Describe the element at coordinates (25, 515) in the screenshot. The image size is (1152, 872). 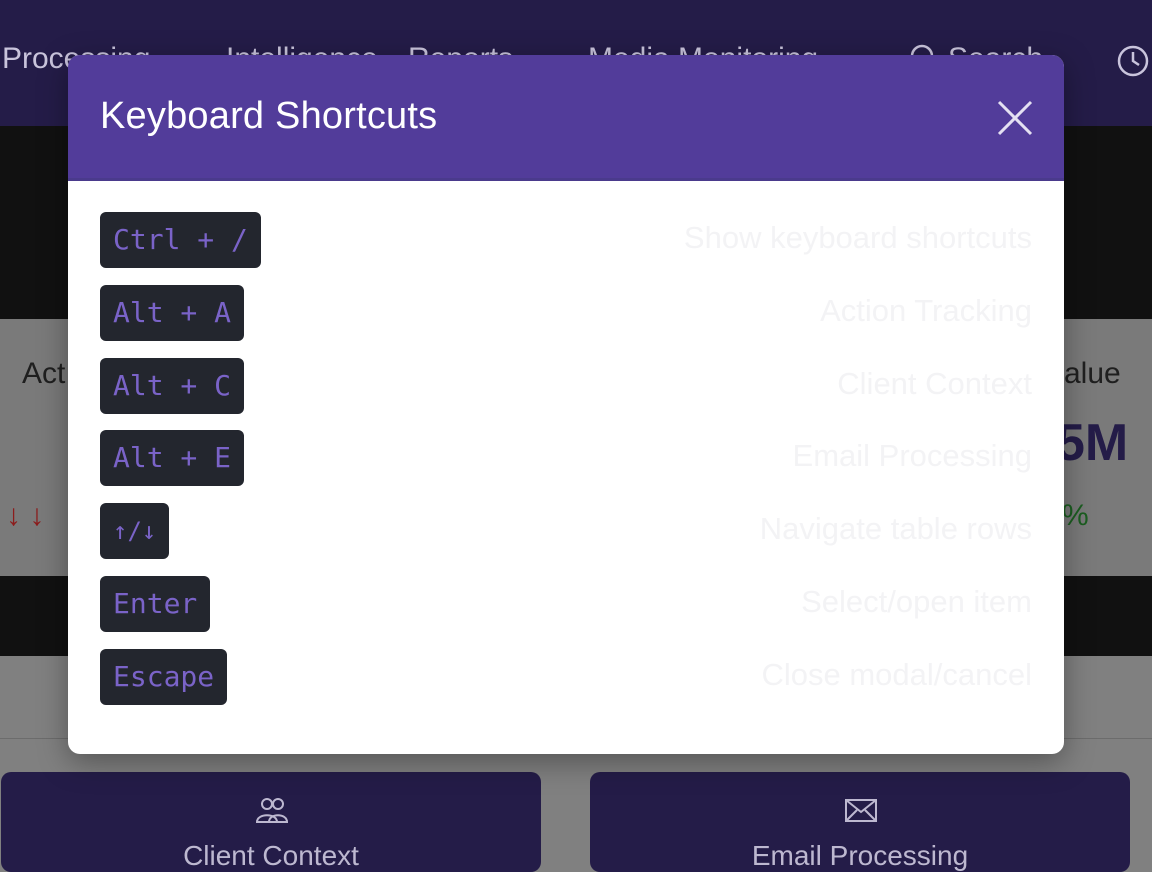
I see `trend-down-icon: ↓ ↓` at that location.